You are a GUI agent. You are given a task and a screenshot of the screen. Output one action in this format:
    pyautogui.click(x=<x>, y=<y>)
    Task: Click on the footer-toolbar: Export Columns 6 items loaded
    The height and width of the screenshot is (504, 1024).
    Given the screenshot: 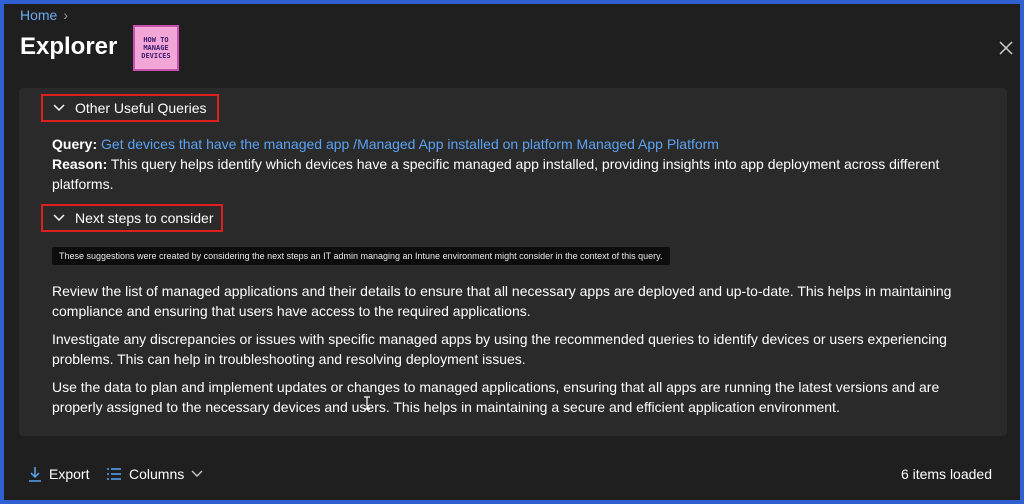 What is the action you would take?
    pyautogui.click(x=512, y=474)
    